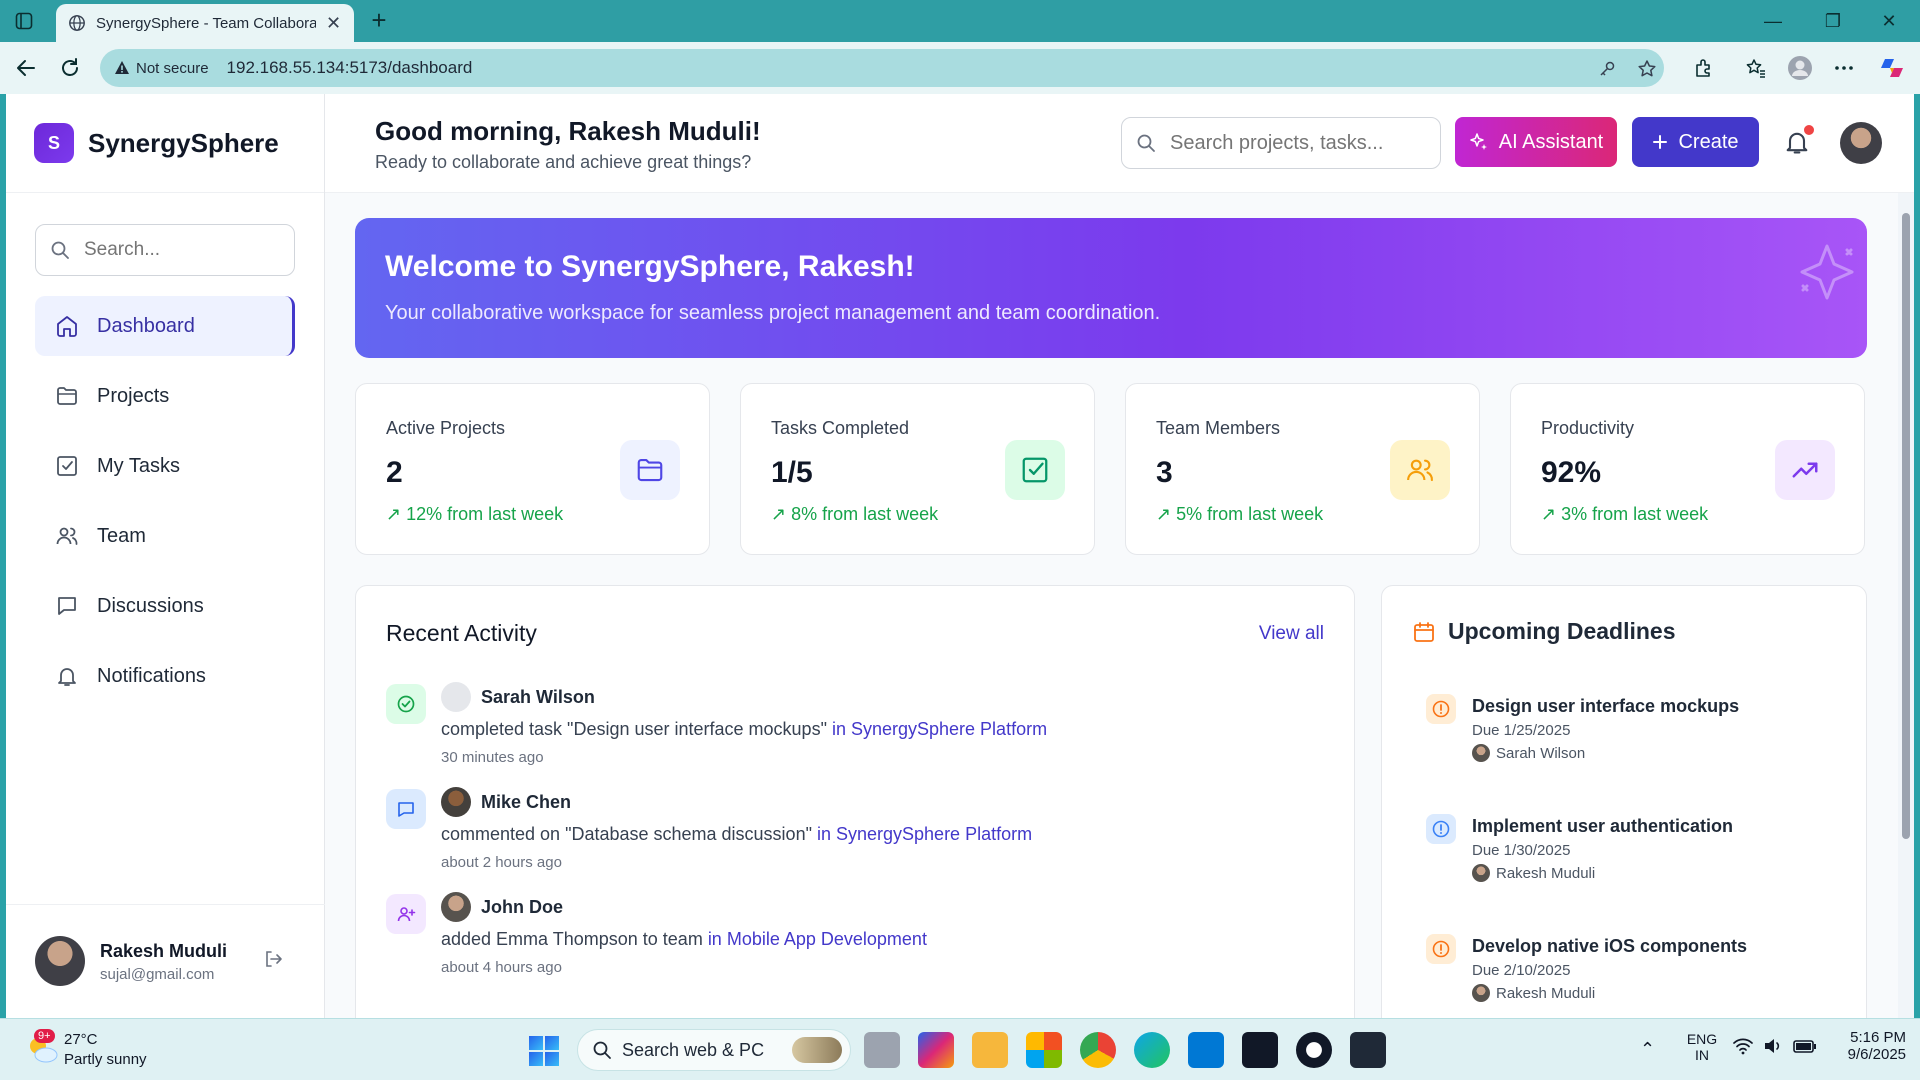 This screenshot has height=1080, width=1920. What do you see at coordinates (406, 914) in the screenshot?
I see `user-plus-icon` at bounding box center [406, 914].